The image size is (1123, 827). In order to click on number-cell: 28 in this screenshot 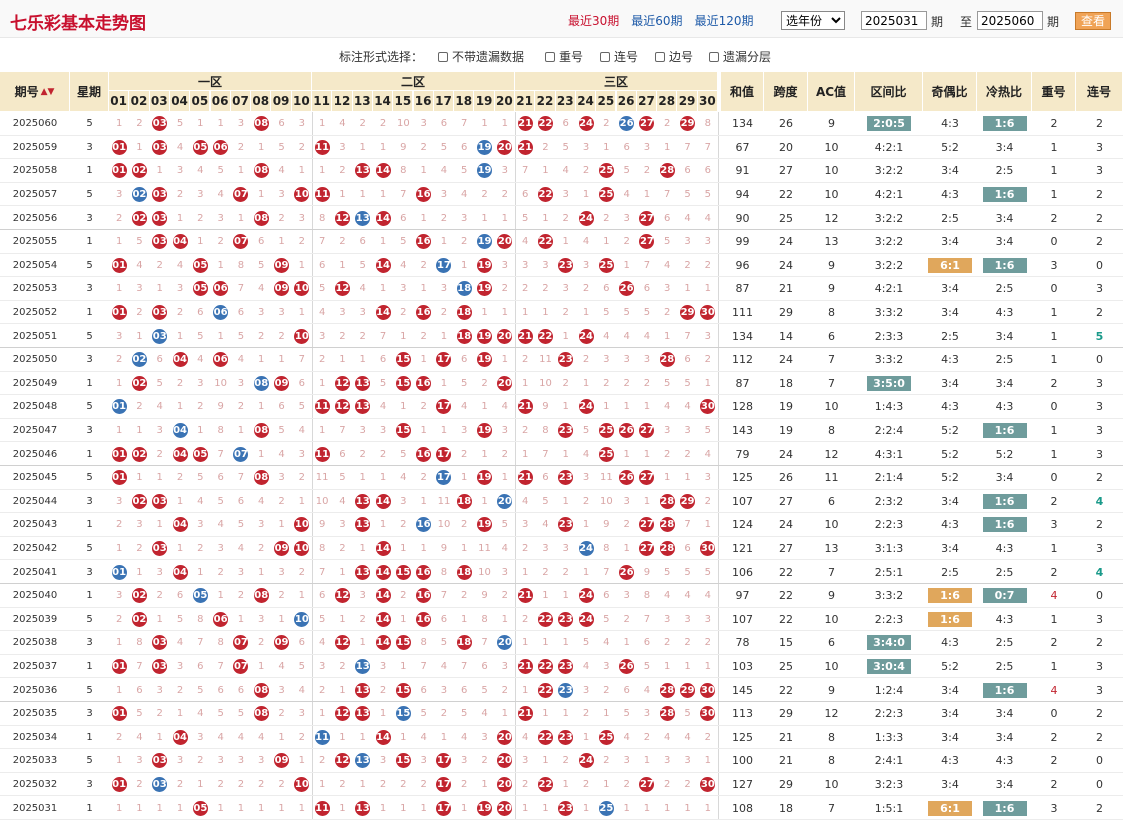, I will do `click(667, 360)`.